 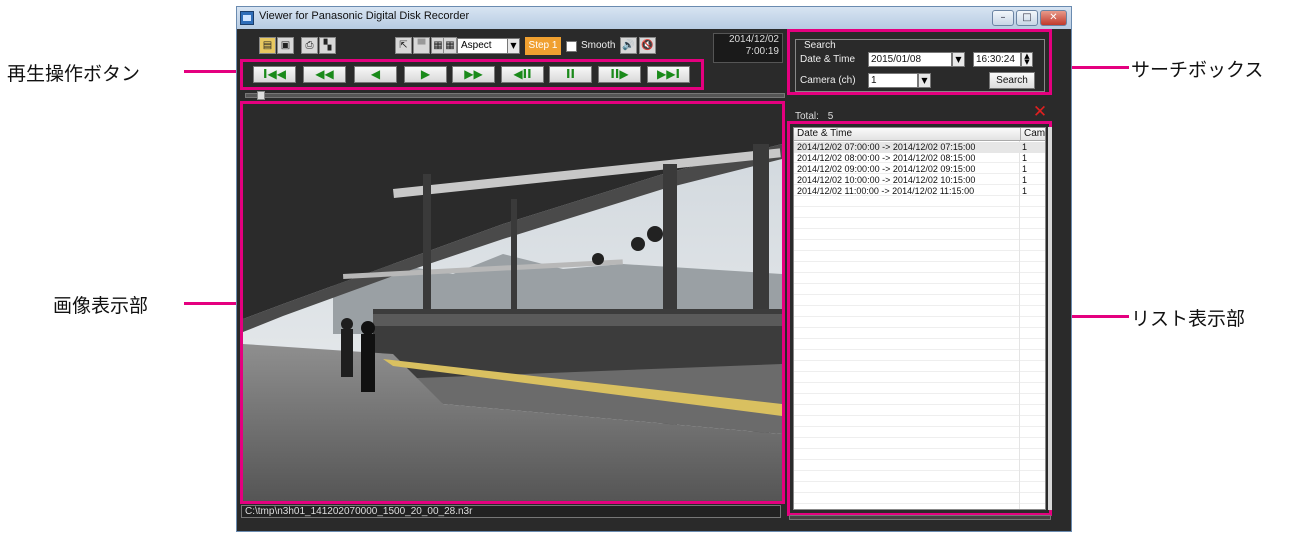 What do you see at coordinates (753, 39) in the screenshot?
I see `clock-date: 2014/12/02` at bounding box center [753, 39].